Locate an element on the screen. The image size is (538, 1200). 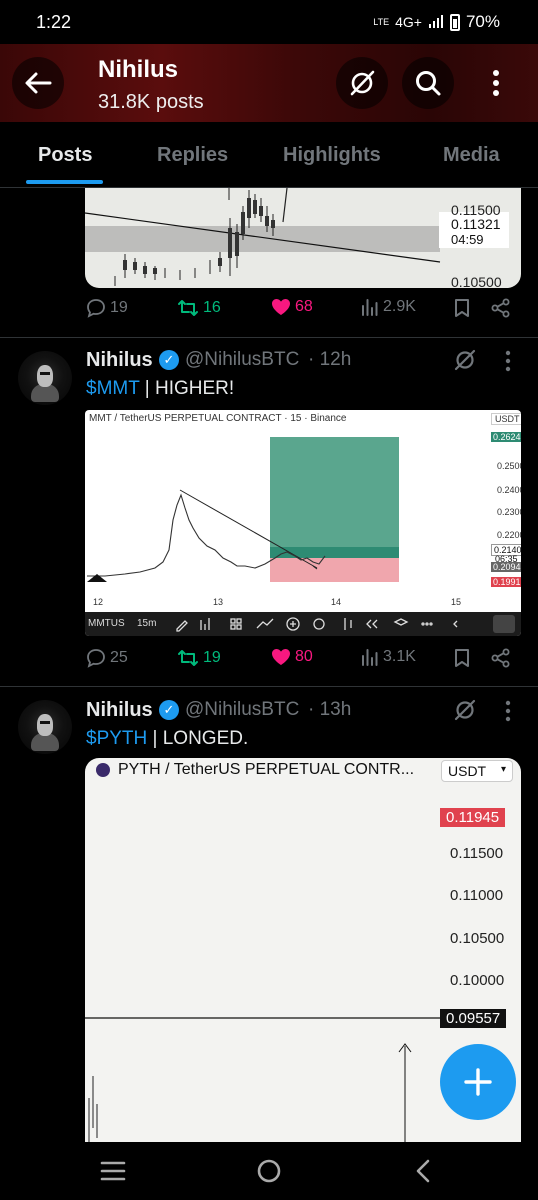
share-icon is located at coordinates (500, 308).